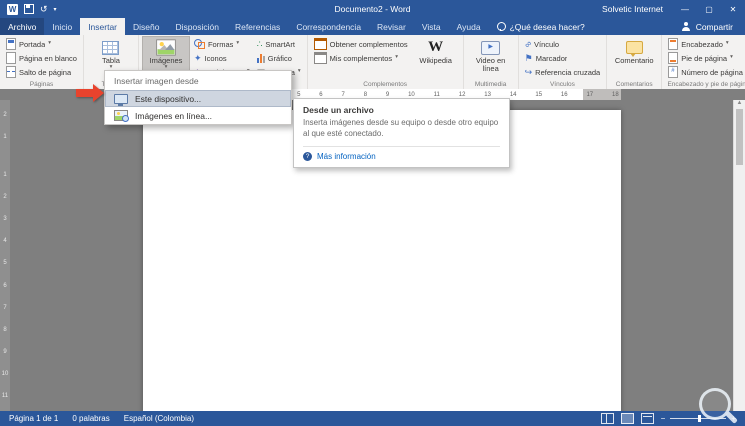  What do you see at coordinates (260, 58) in the screenshot?
I see `chart-icon` at bounding box center [260, 58].